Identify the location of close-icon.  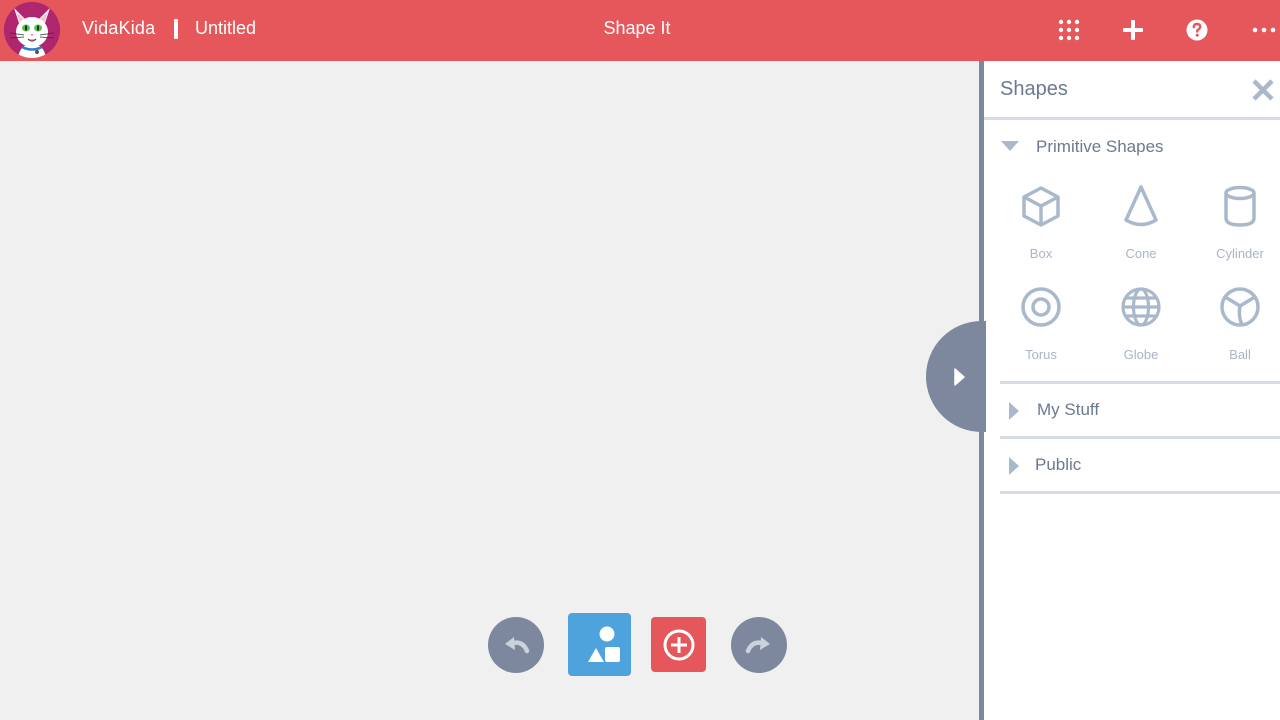
(1263, 90).